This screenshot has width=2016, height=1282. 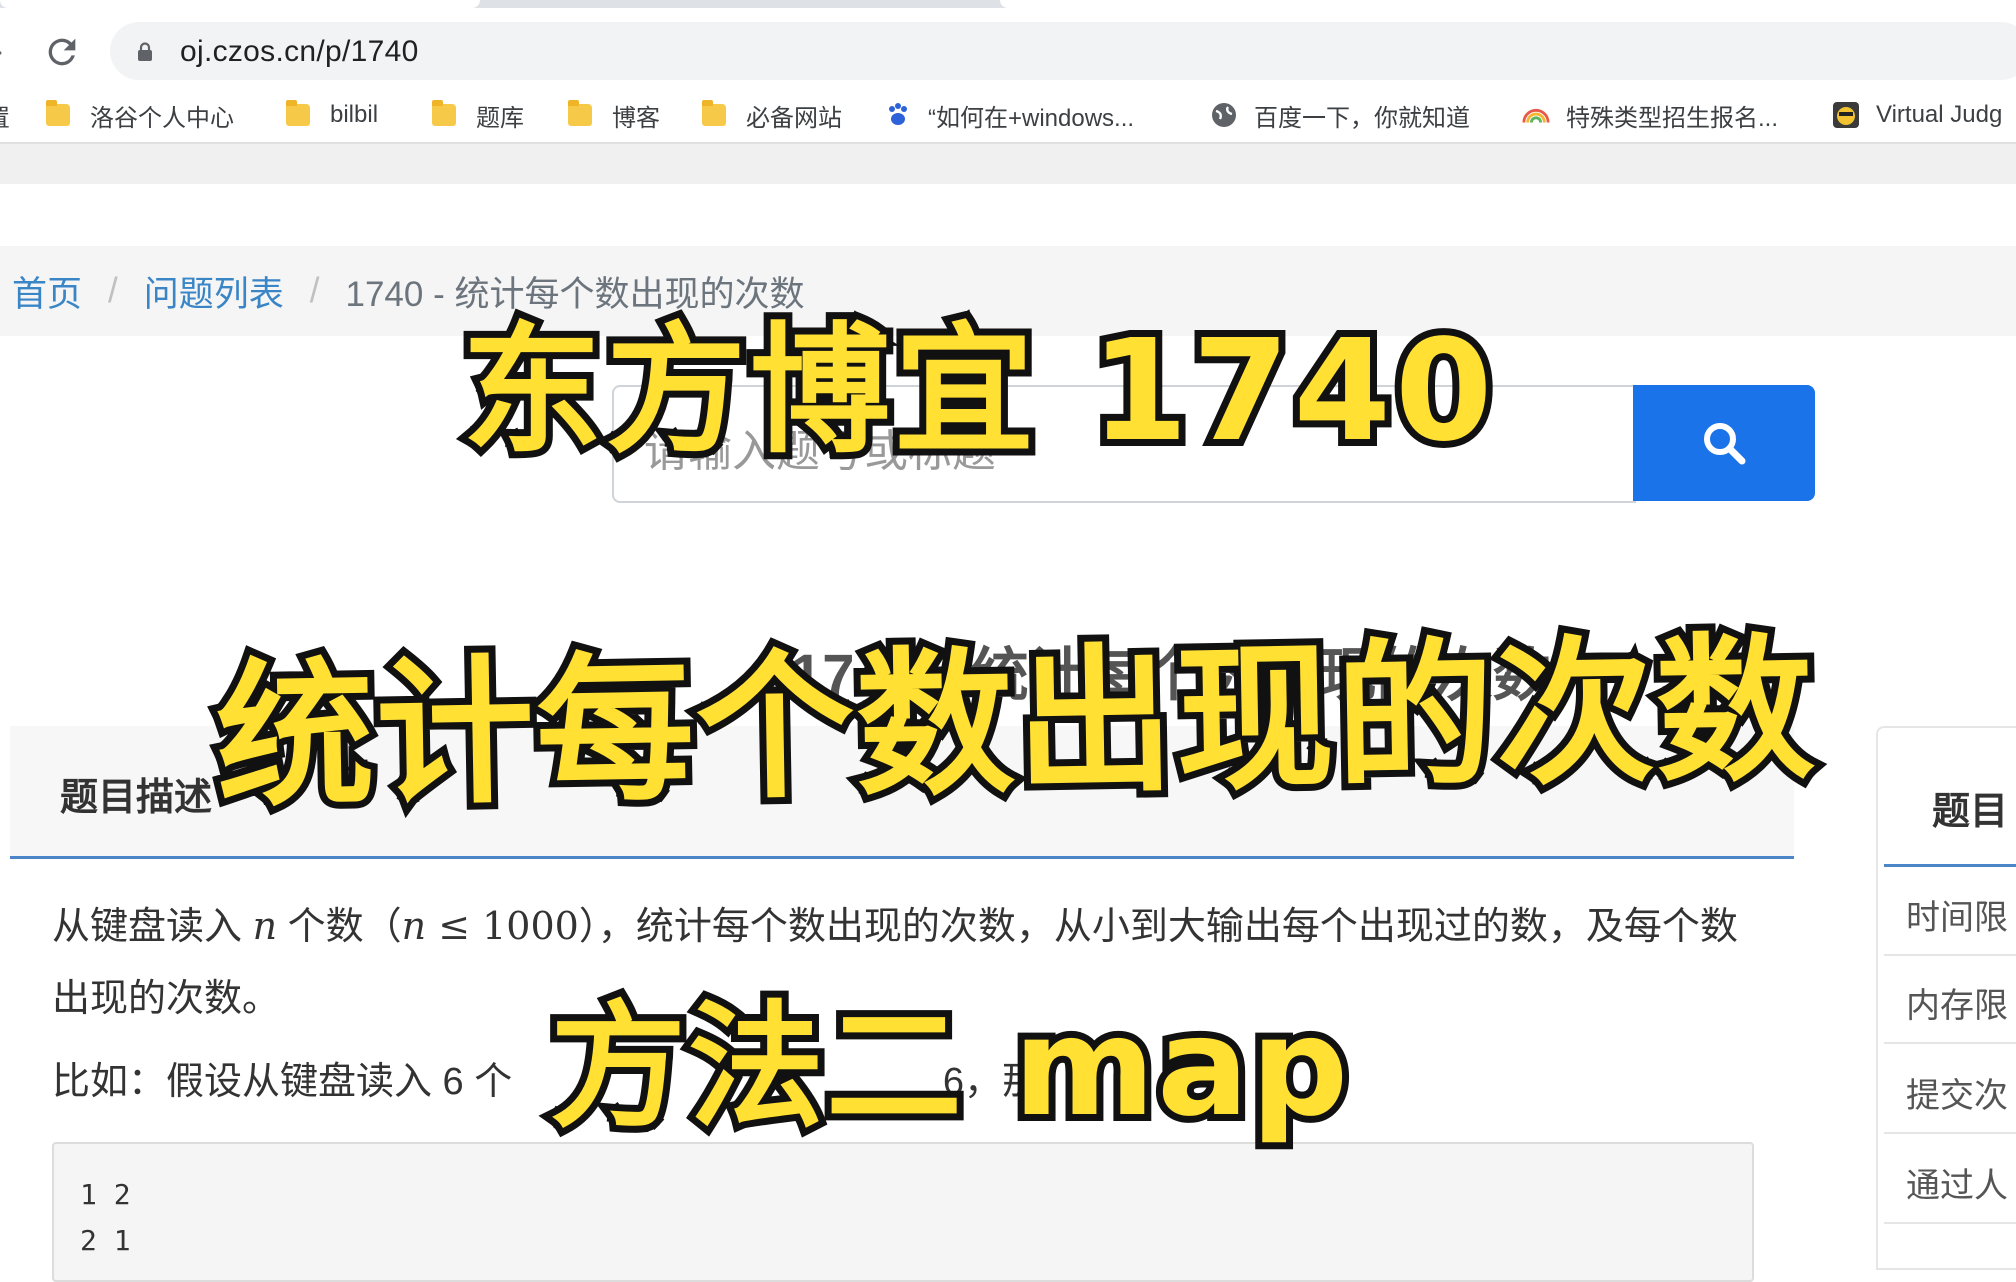 I want to click on bookmark-tiku: 题库, so click(x=478, y=115).